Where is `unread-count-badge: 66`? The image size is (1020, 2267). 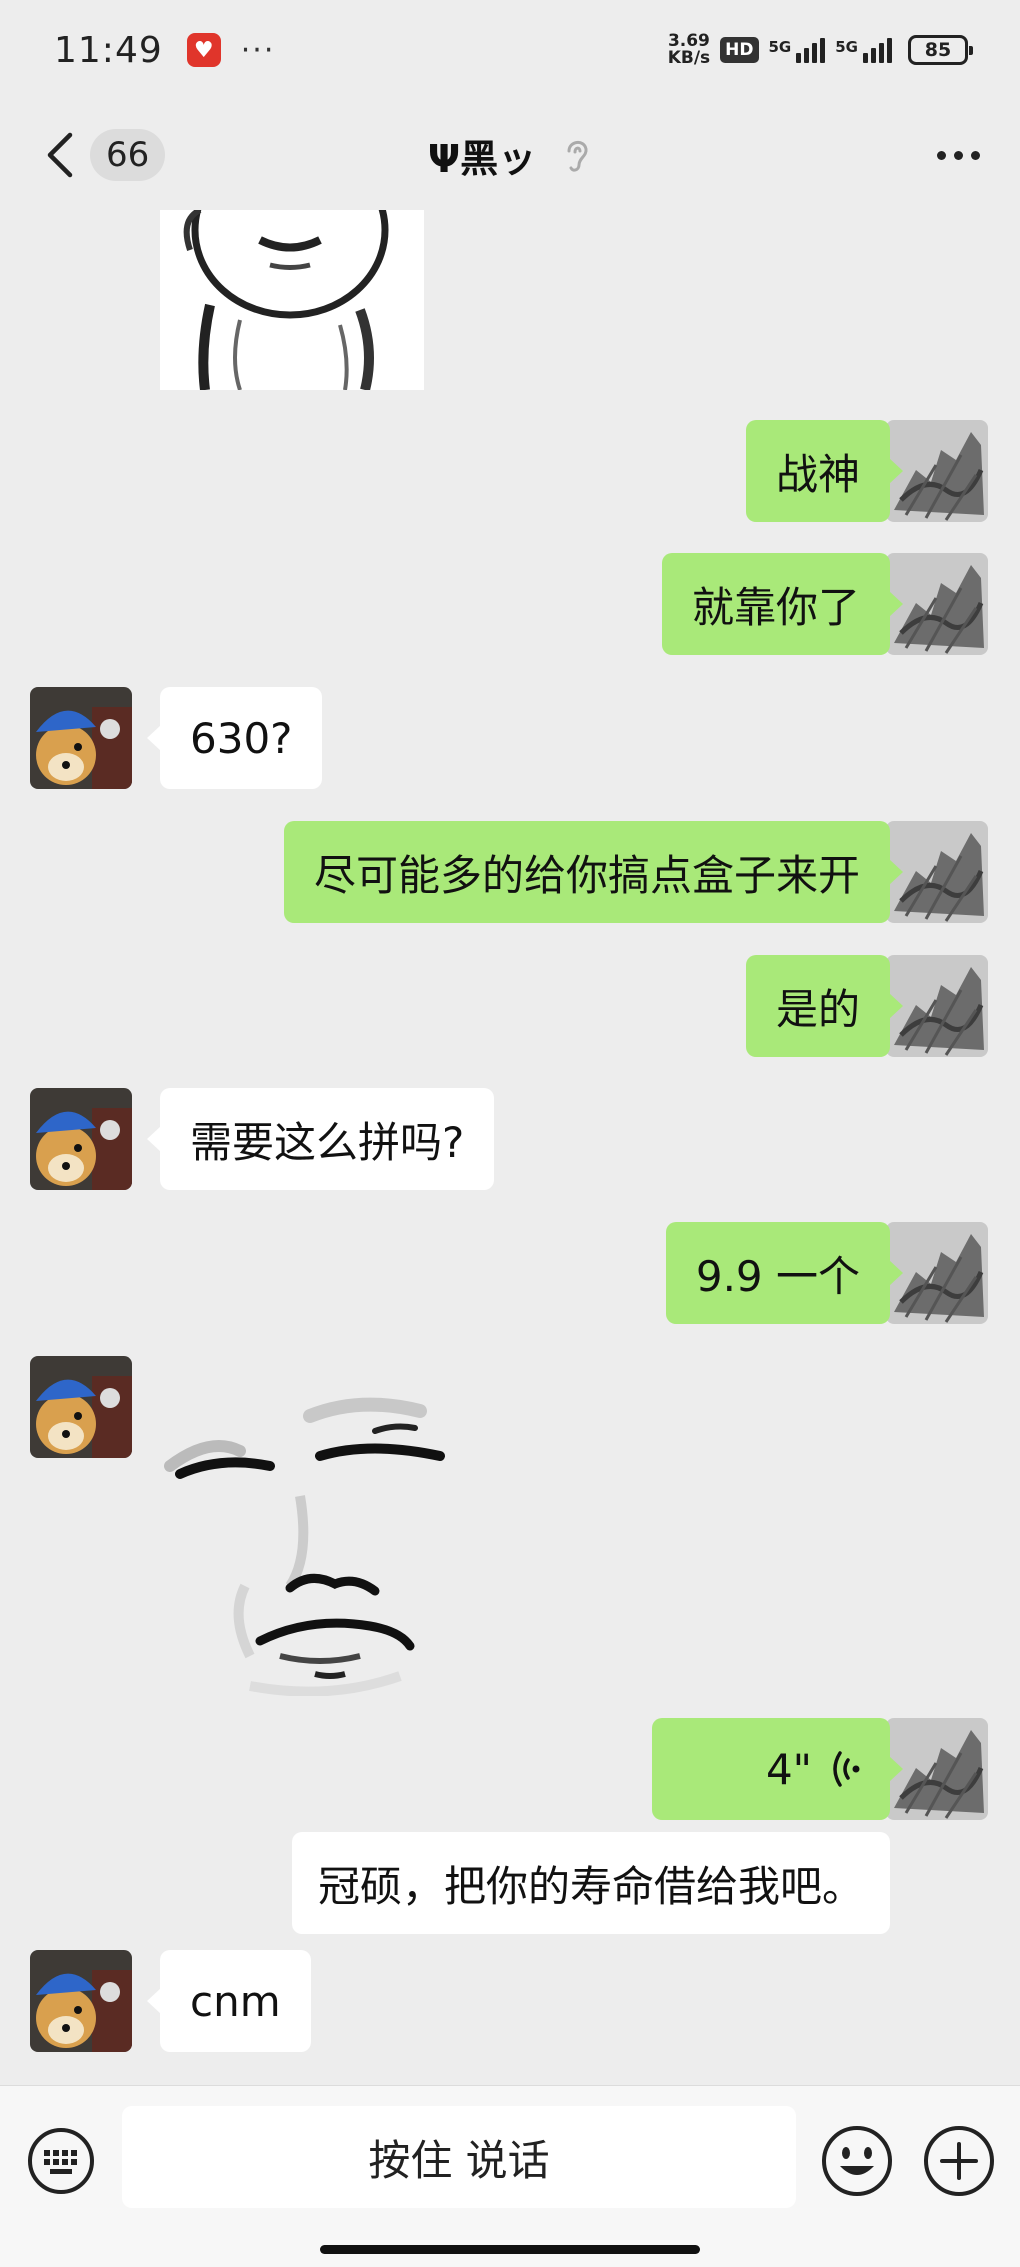 unread-count-badge: 66 is located at coordinates (128, 155).